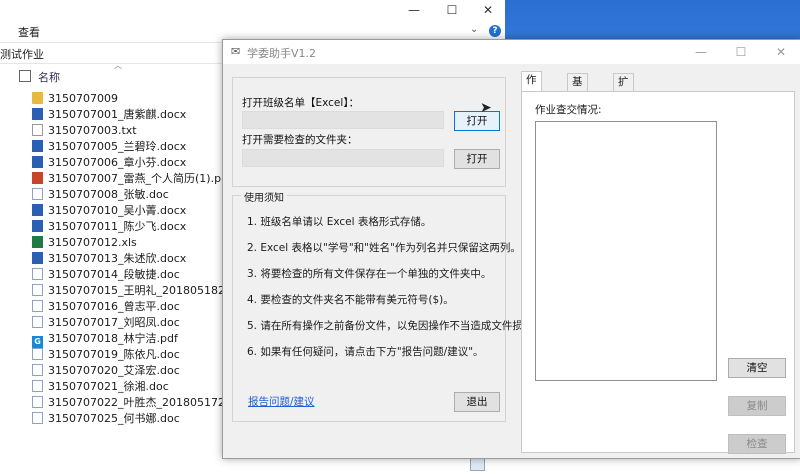  Describe the element at coordinates (143, 178) in the screenshot. I see `file-name: 3150707007_雷燕_个人简历(1).pptx` at that location.